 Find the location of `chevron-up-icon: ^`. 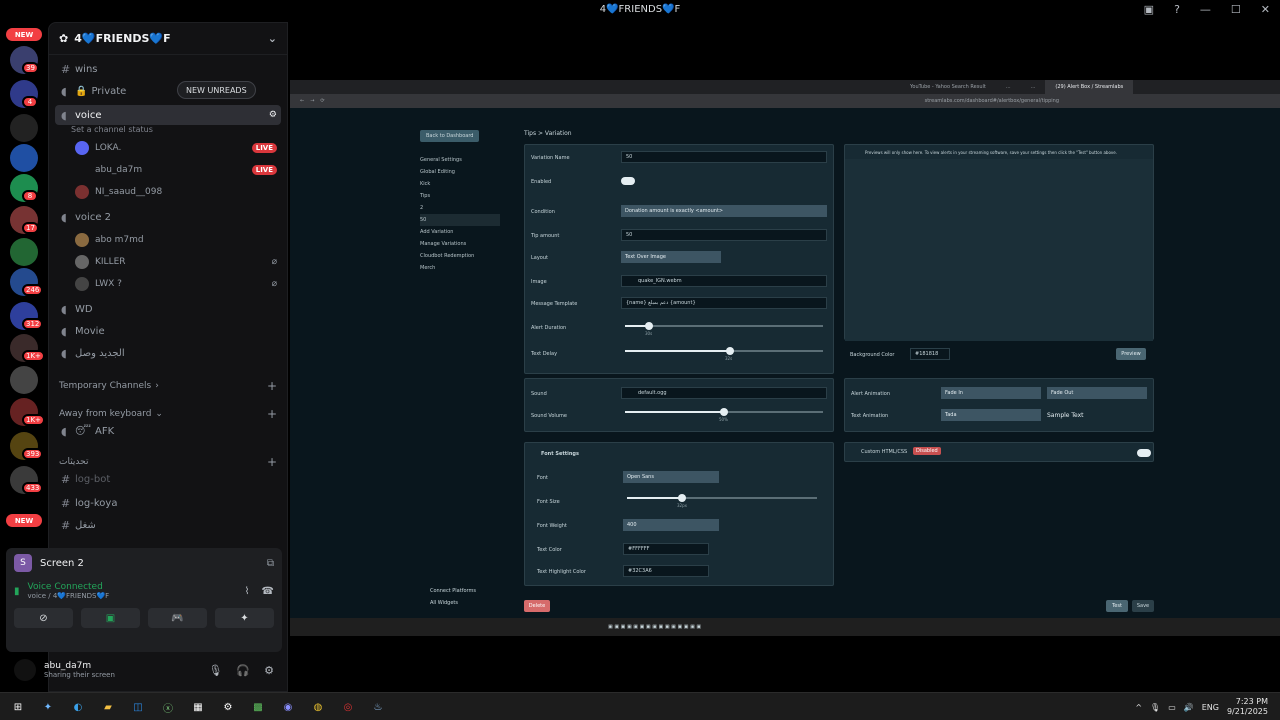

chevron-up-icon: ^ is located at coordinates (1138, 707).